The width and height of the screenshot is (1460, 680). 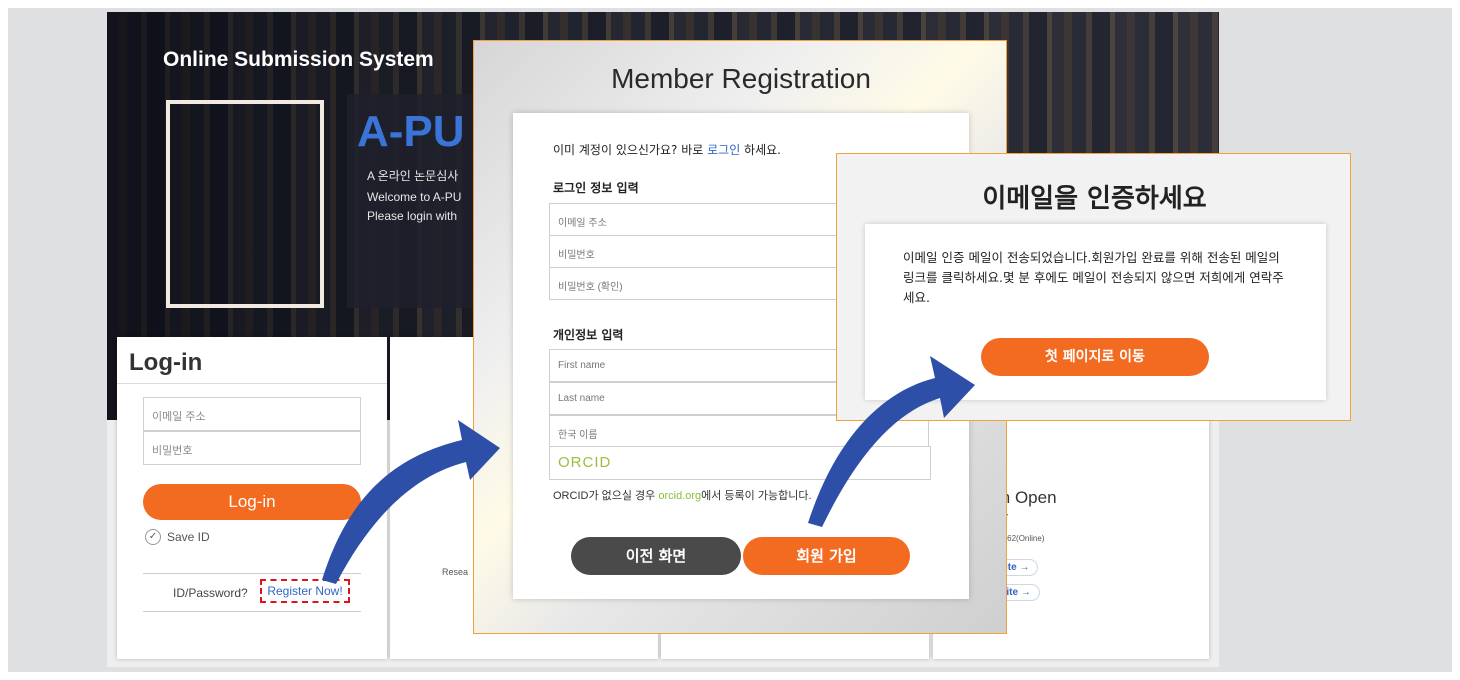 What do you see at coordinates (188, 537) in the screenshot?
I see `save-id-label: Save ID` at bounding box center [188, 537].